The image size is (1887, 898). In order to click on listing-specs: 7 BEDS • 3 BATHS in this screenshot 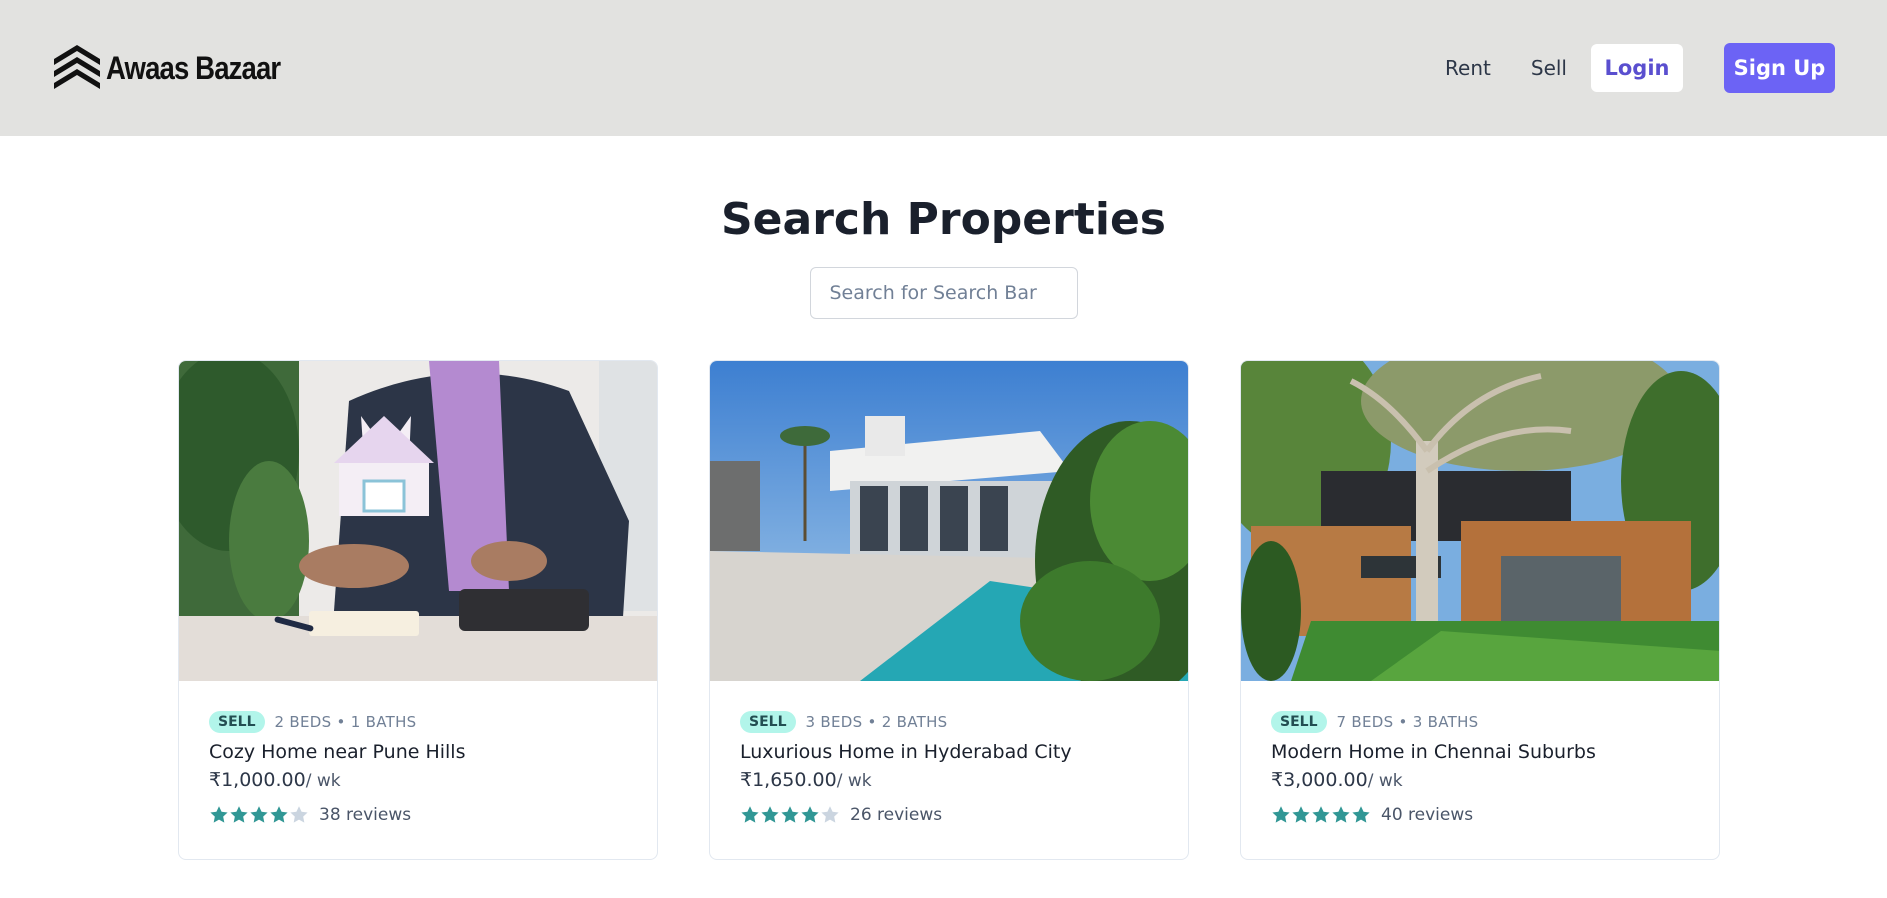, I will do `click(1407, 722)`.